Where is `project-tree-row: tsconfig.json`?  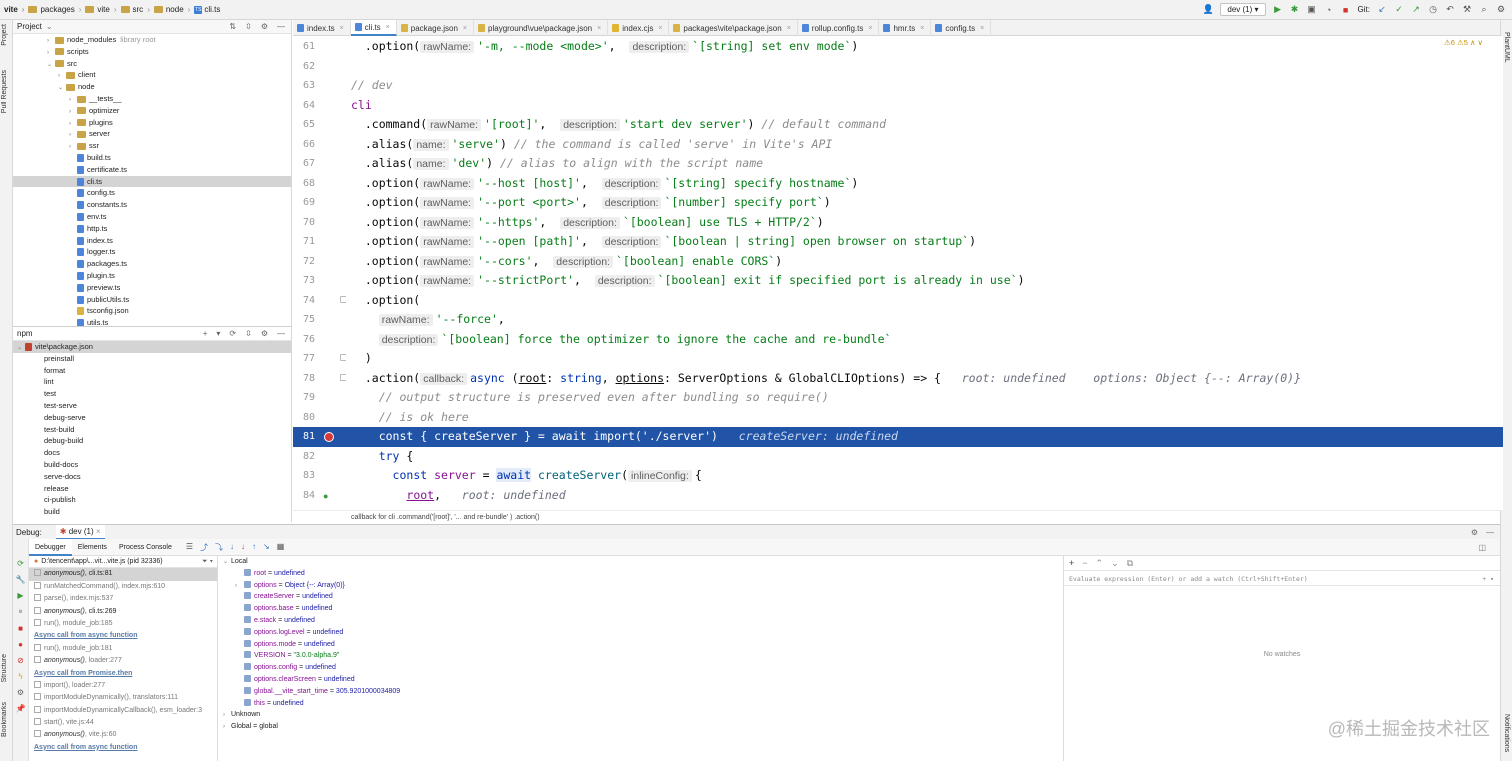 project-tree-row: tsconfig.json is located at coordinates (152, 311).